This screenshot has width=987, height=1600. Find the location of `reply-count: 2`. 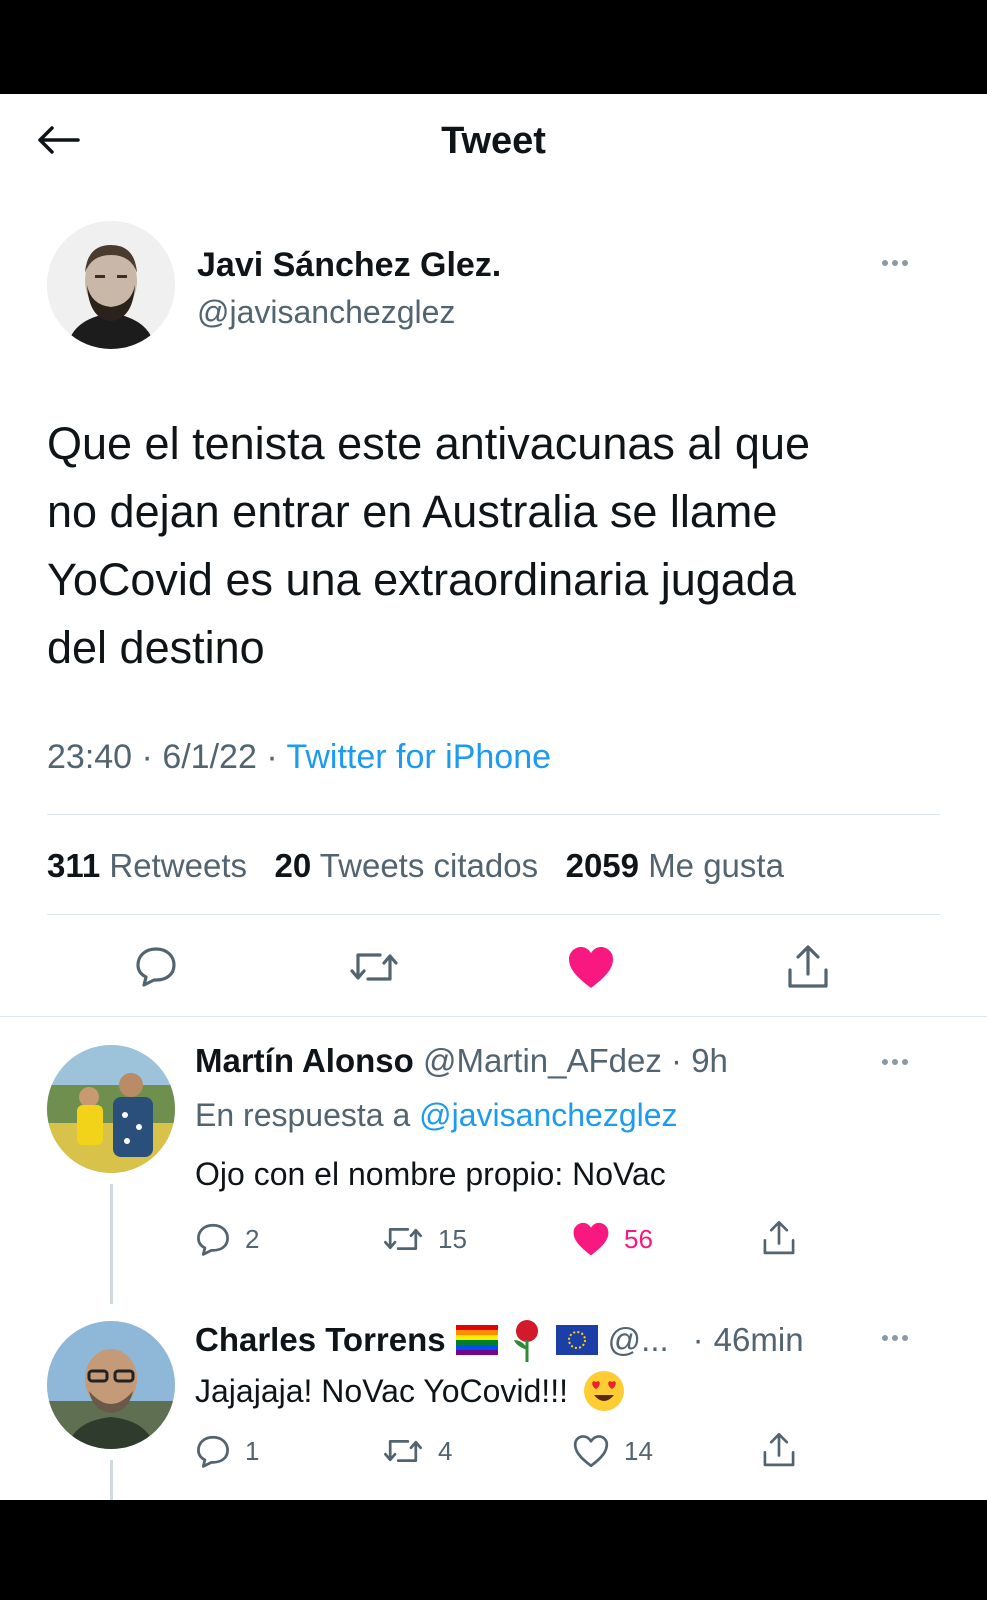

reply-count: 2 is located at coordinates (252, 1238).